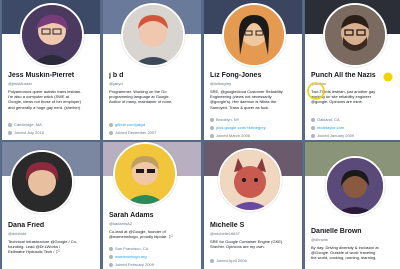  Describe the element at coordinates (230, 135) in the screenshot. I see `profile-joined: Joined March 2008` at that location.